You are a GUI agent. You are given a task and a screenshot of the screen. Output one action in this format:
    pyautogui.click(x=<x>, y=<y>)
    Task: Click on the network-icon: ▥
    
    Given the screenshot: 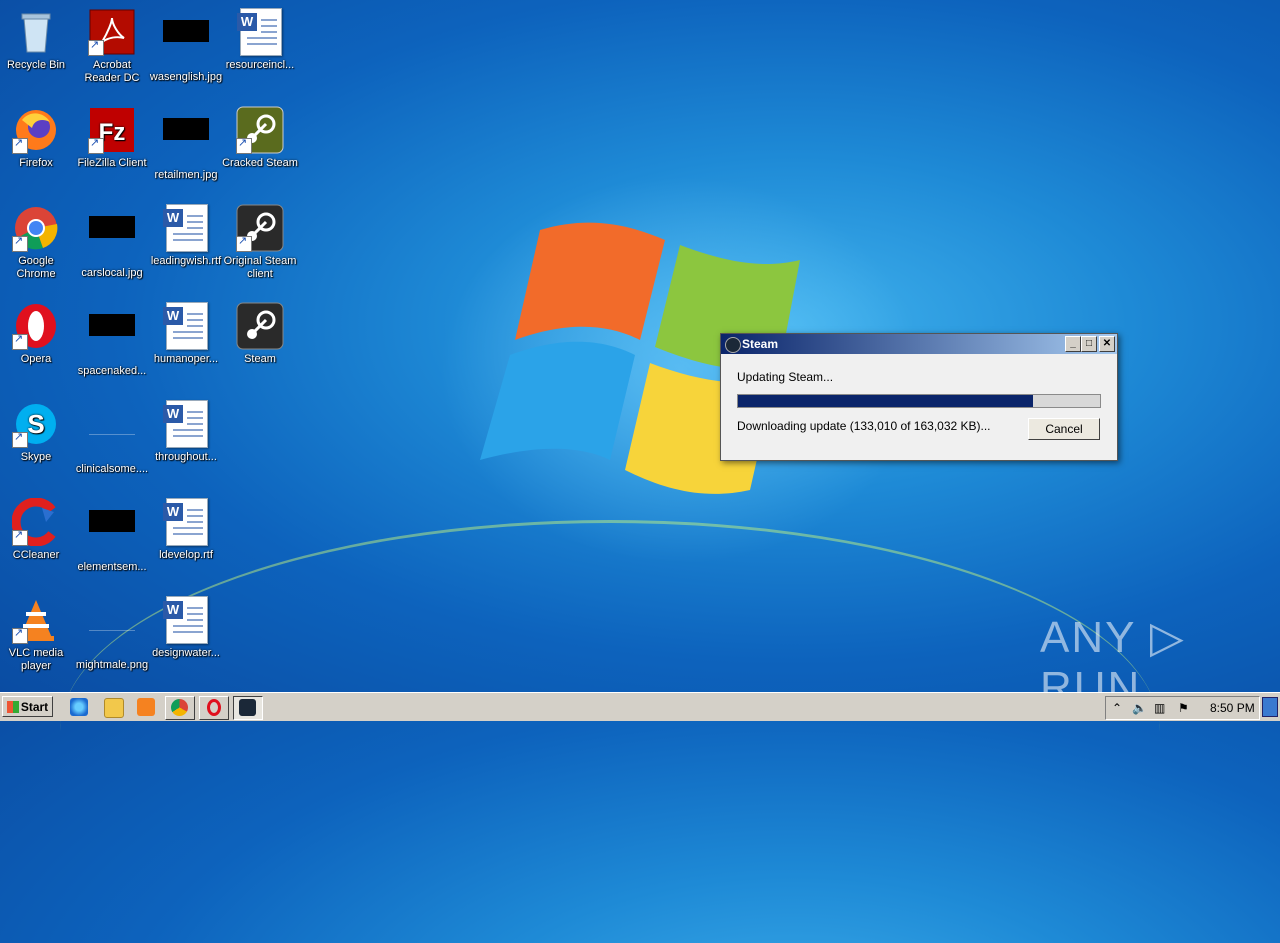 What is the action you would take?
    pyautogui.click(x=1159, y=708)
    